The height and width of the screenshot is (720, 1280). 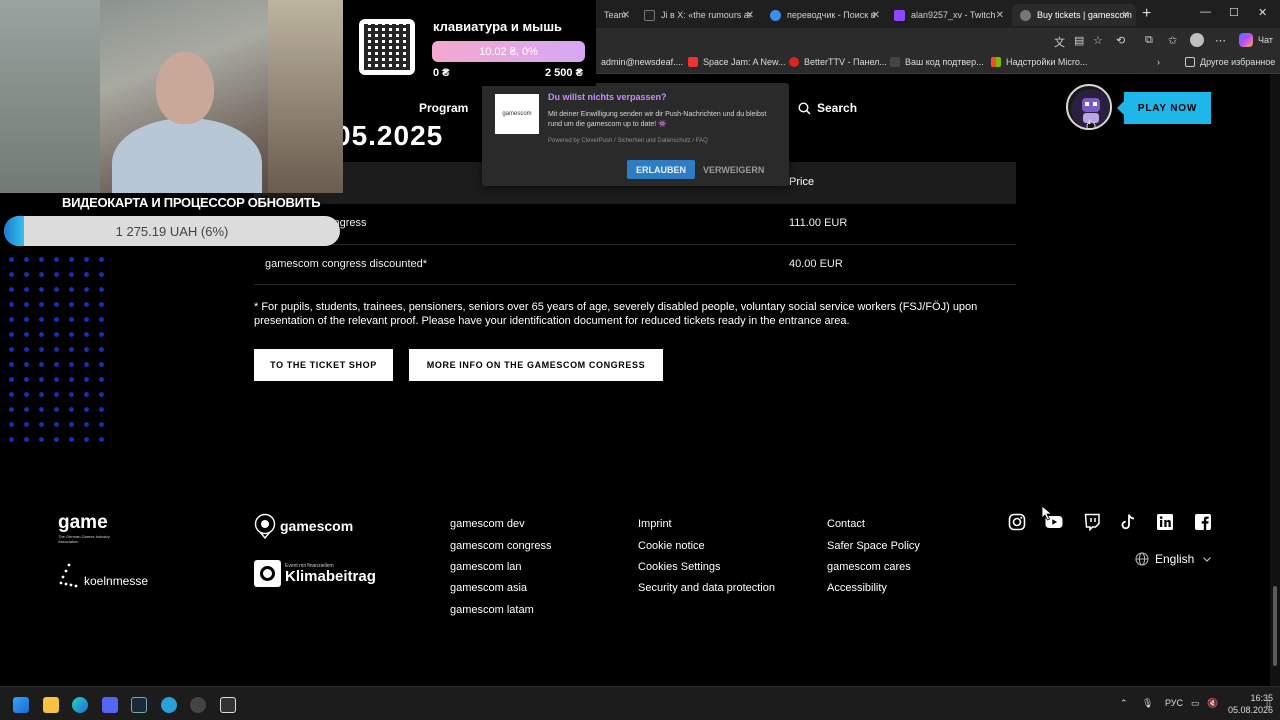 I want to click on ticket-shop-button: TO THE TICKET SHOP, so click(x=323, y=365).